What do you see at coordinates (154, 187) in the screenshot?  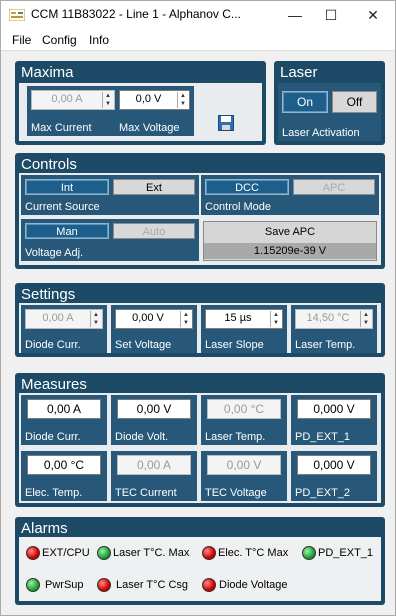 I see `ext-button: Ext` at bounding box center [154, 187].